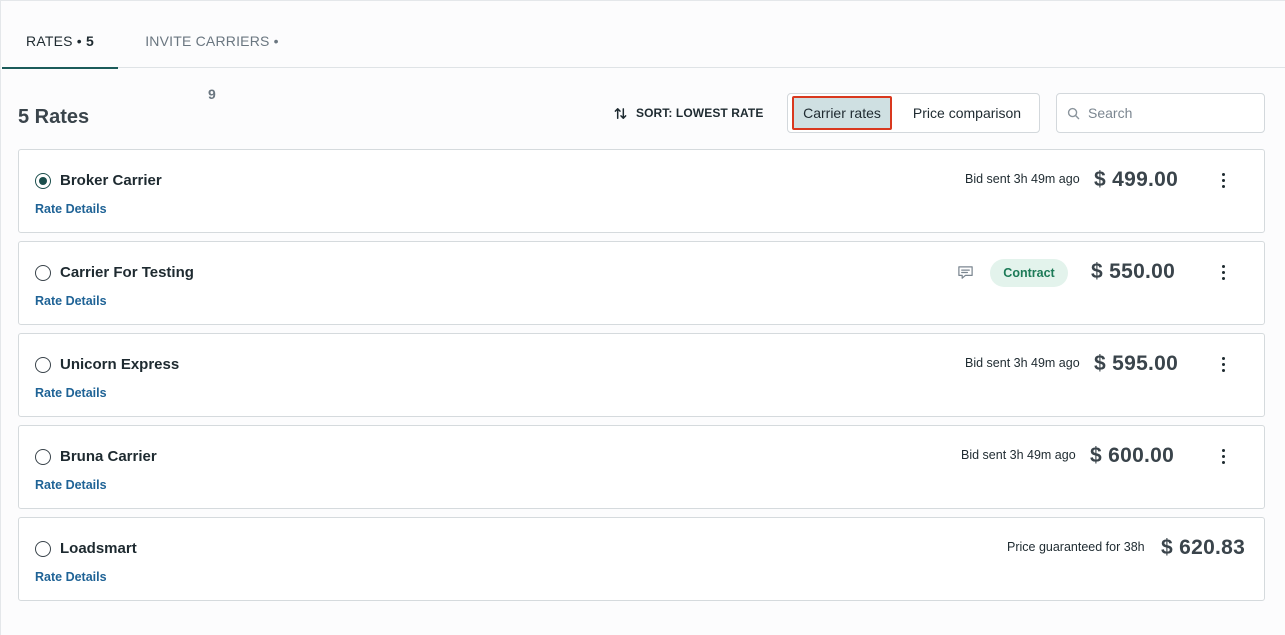 This screenshot has height=635, width=1285. I want to click on rate-price: $ 595.00, so click(1136, 363).